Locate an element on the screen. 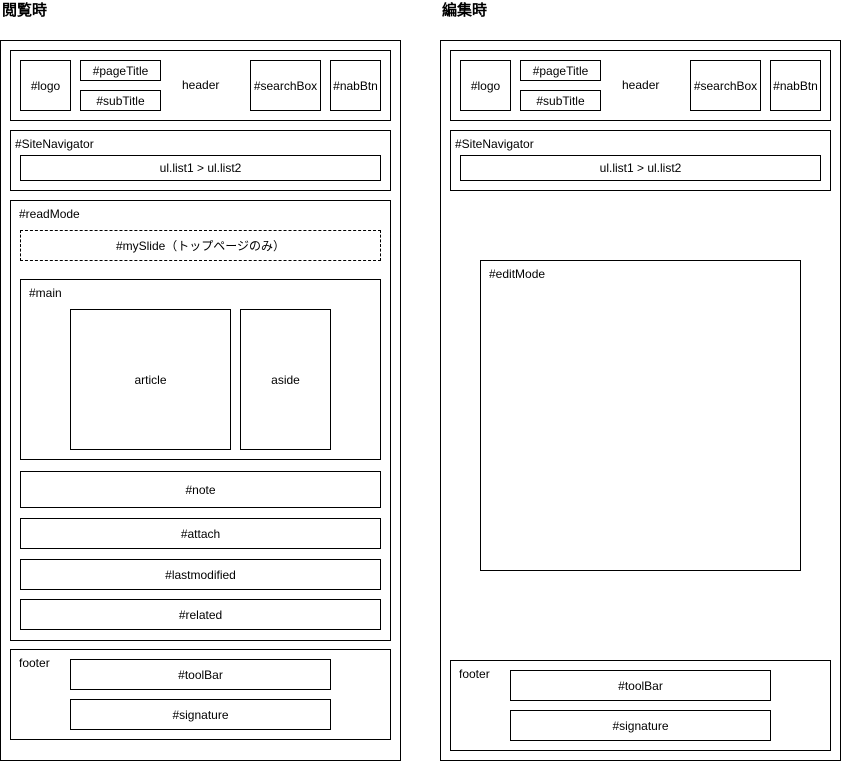 This screenshot has width=841, height=761. edit-logo-box: #logo is located at coordinates (485, 85).